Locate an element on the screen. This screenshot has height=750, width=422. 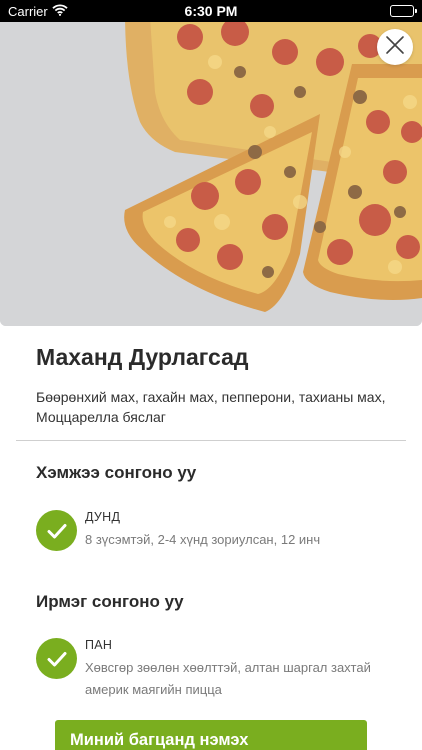
crust-section-title: Ирмэг сонгоно уу is located at coordinates (110, 601).